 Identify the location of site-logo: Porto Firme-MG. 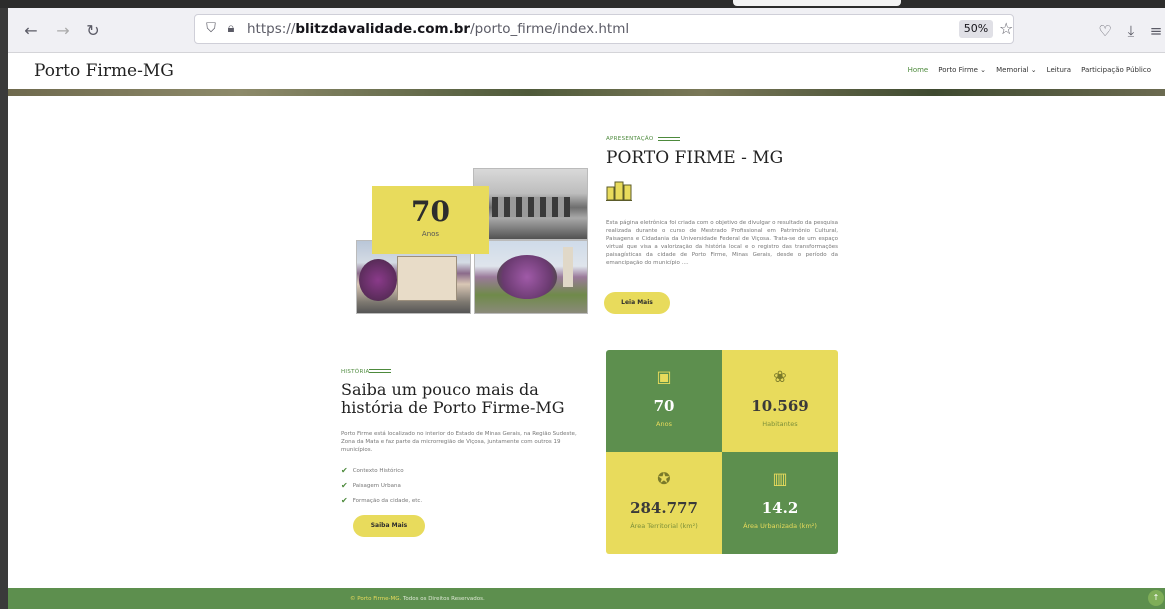
(104, 71).